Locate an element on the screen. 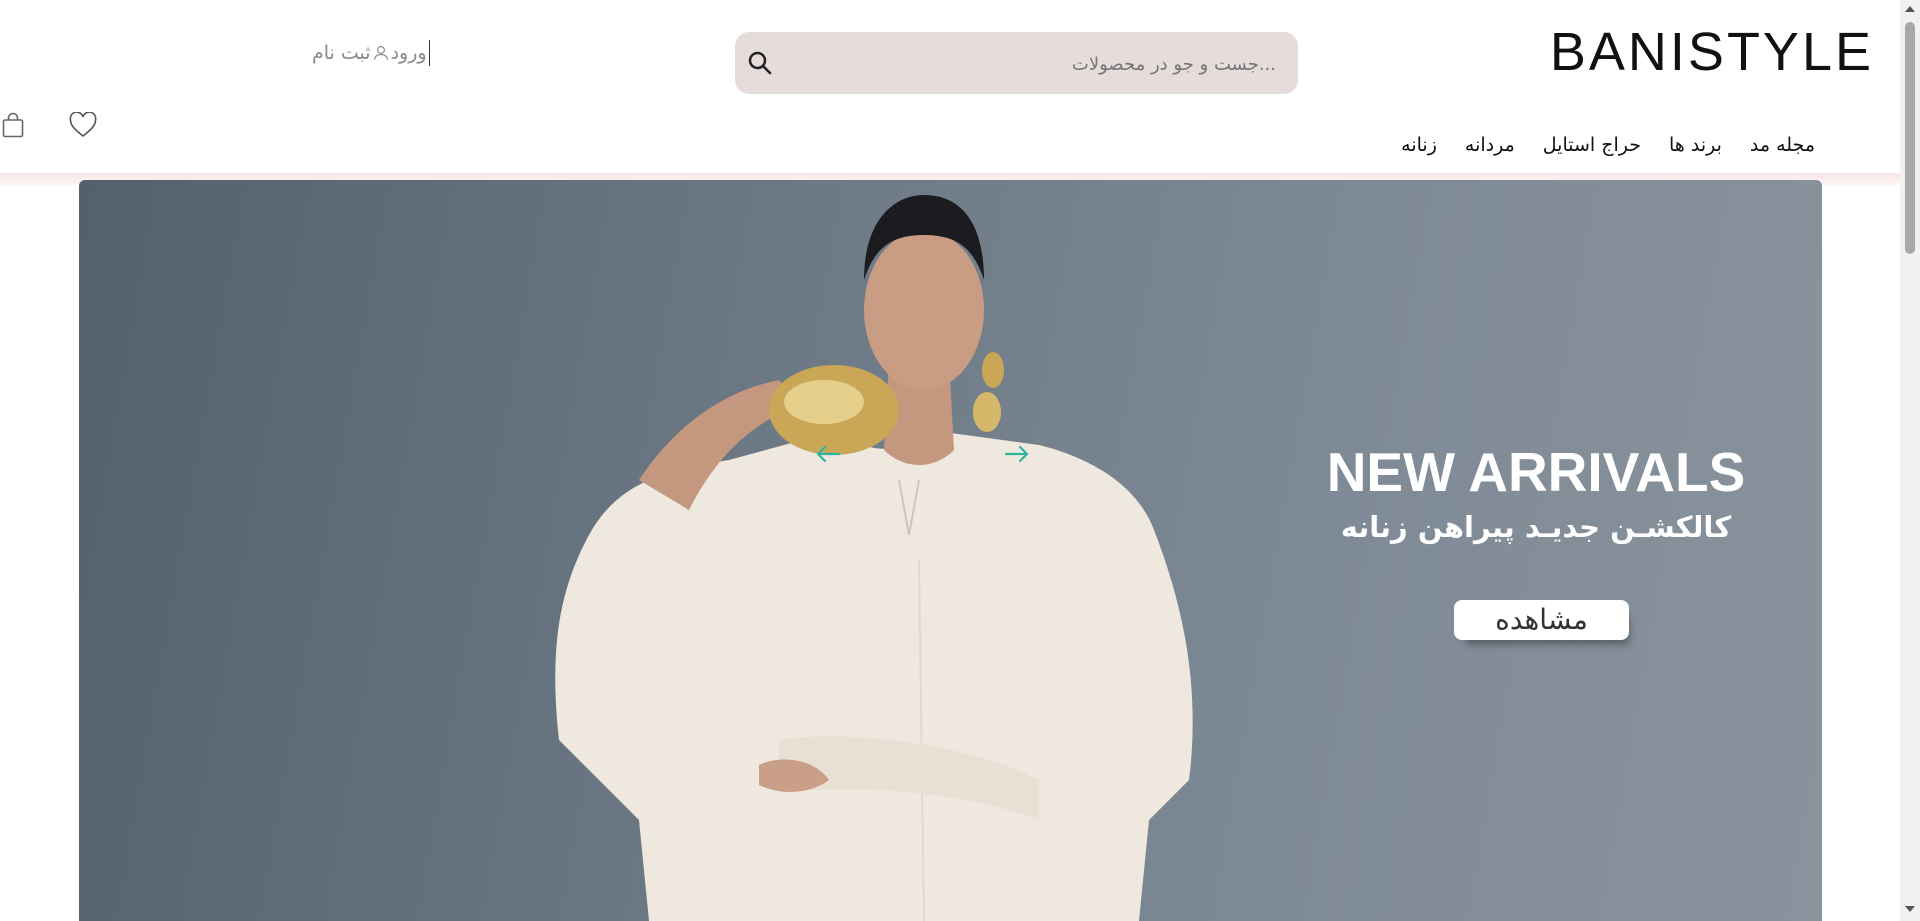  text-cursor is located at coordinates (429, 53).